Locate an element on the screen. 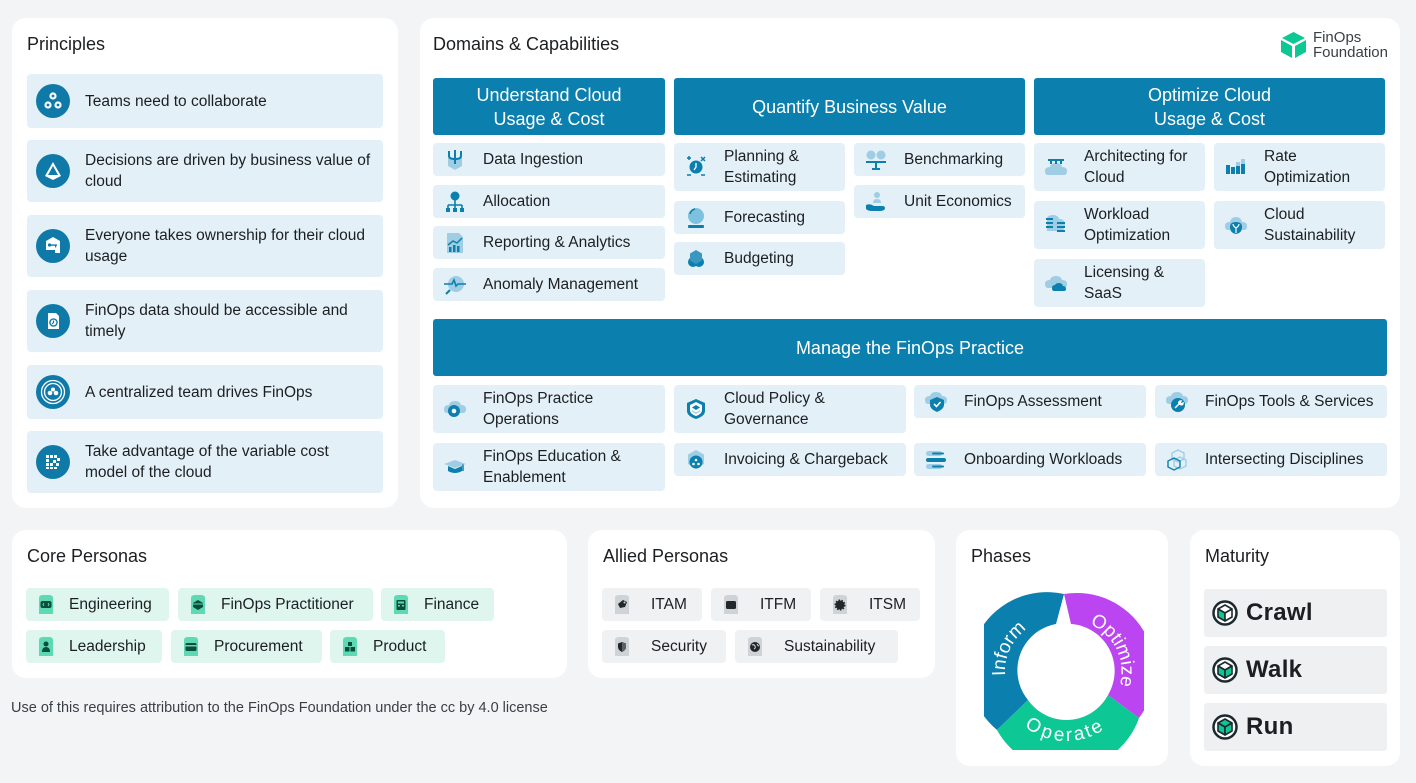 Image resolution: width=1416 pixels, height=783 pixels. capability-cloud-policy-governance: Cloud Policy & Governance is located at coordinates (790, 409).